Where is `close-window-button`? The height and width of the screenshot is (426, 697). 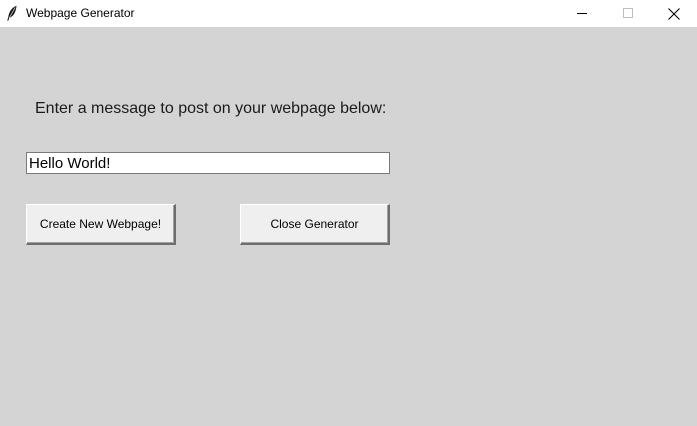 close-window-button is located at coordinates (674, 13).